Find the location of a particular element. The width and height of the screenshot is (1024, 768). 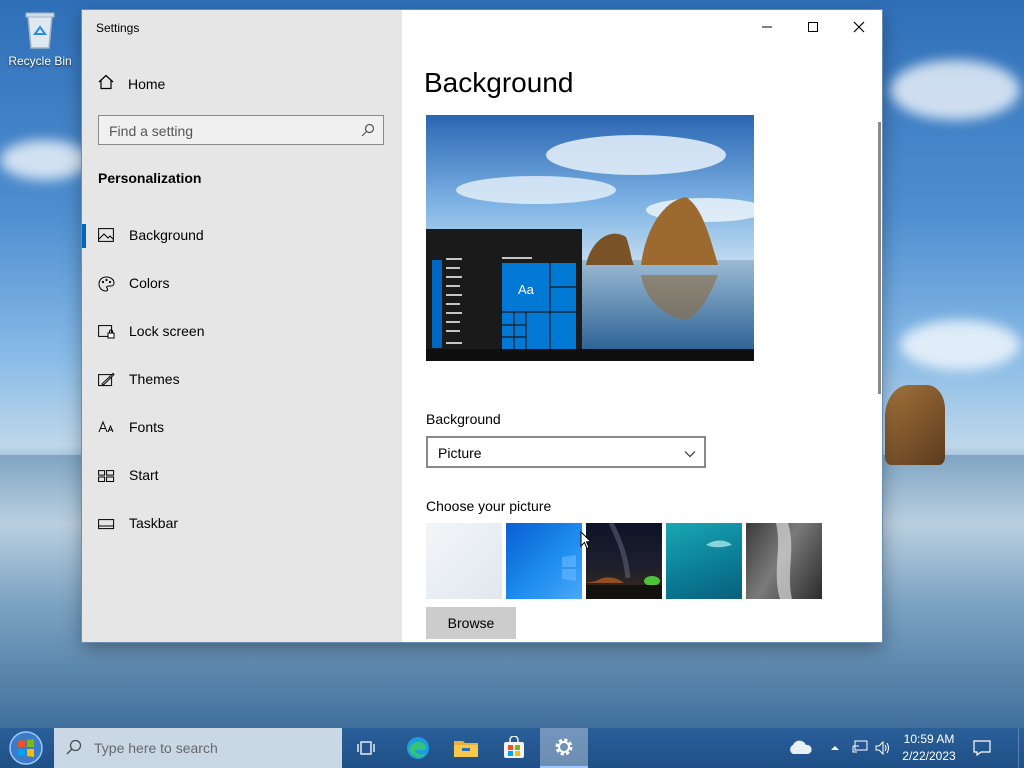

chevron-up-icon is located at coordinates (835, 748).